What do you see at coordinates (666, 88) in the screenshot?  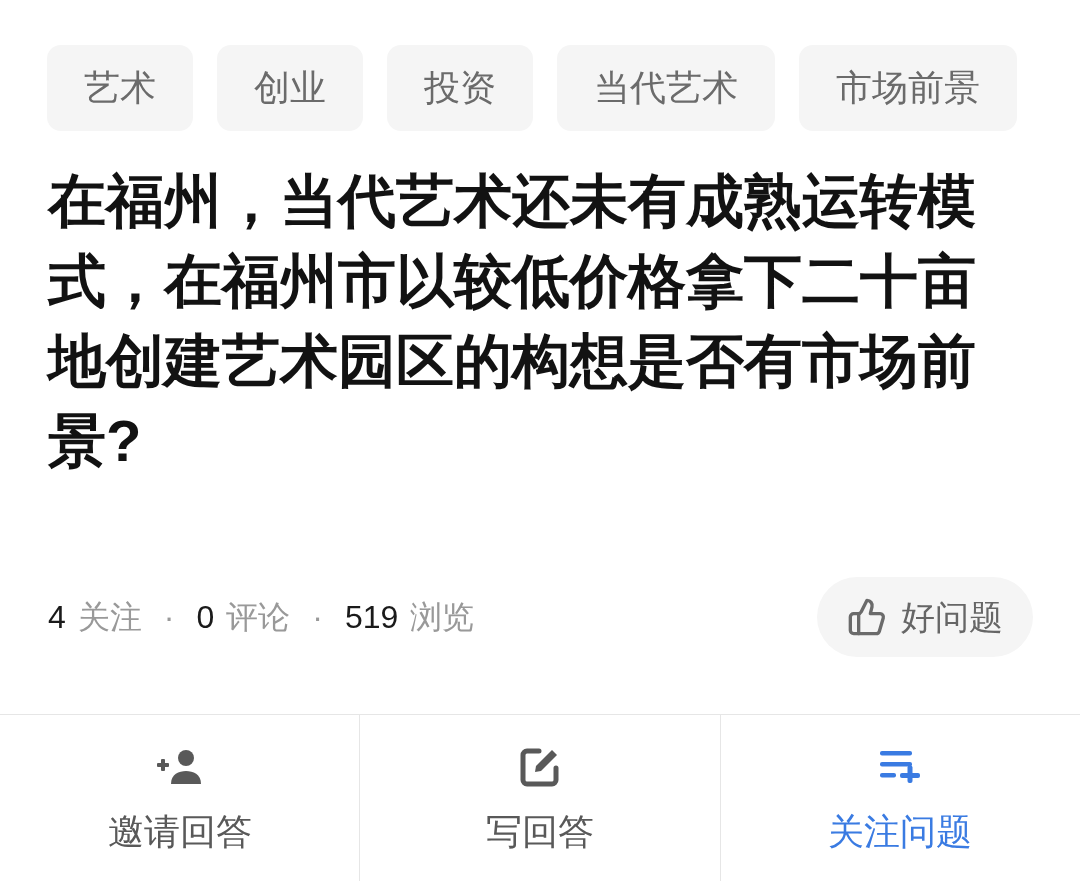 I see `tag-chip: 当代艺术` at bounding box center [666, 88].